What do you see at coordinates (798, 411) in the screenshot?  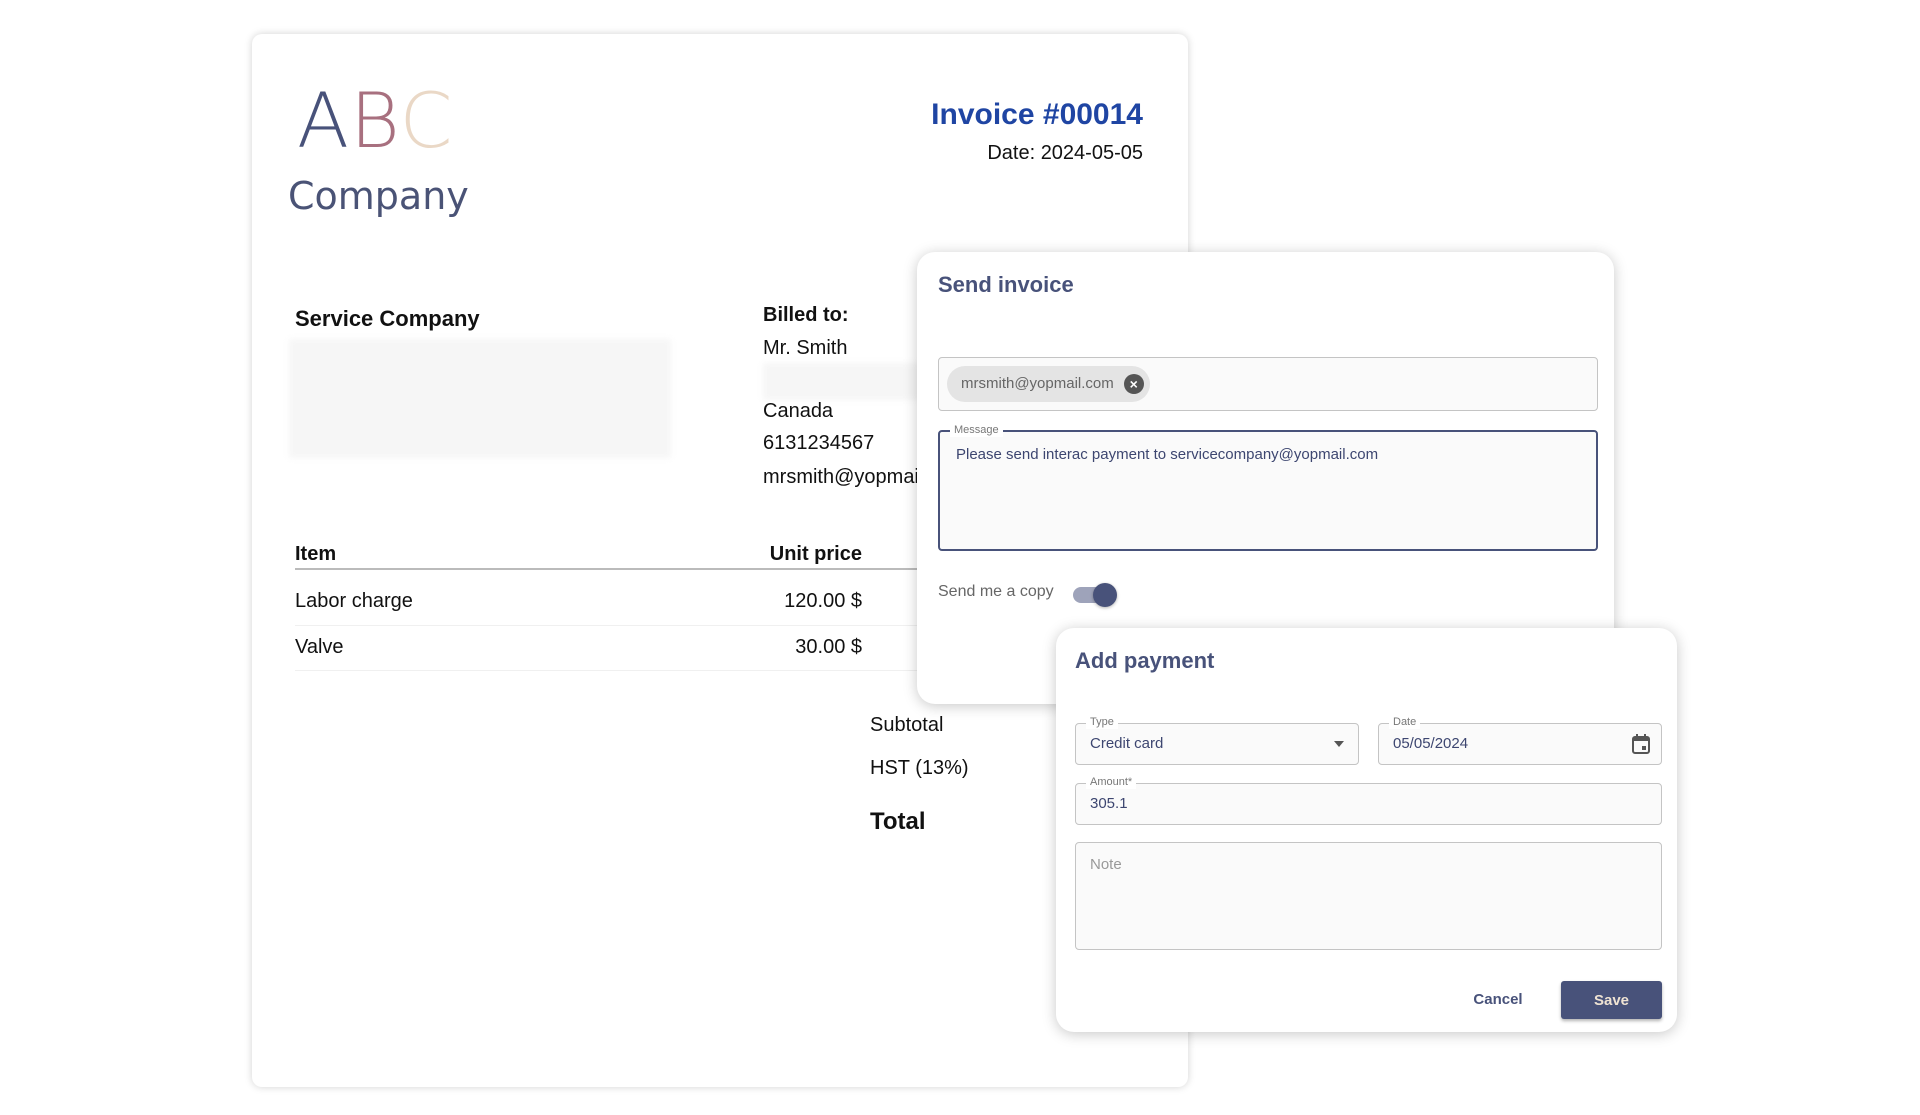 I see `billed-country: Canada` at bounding box center [798, 411].